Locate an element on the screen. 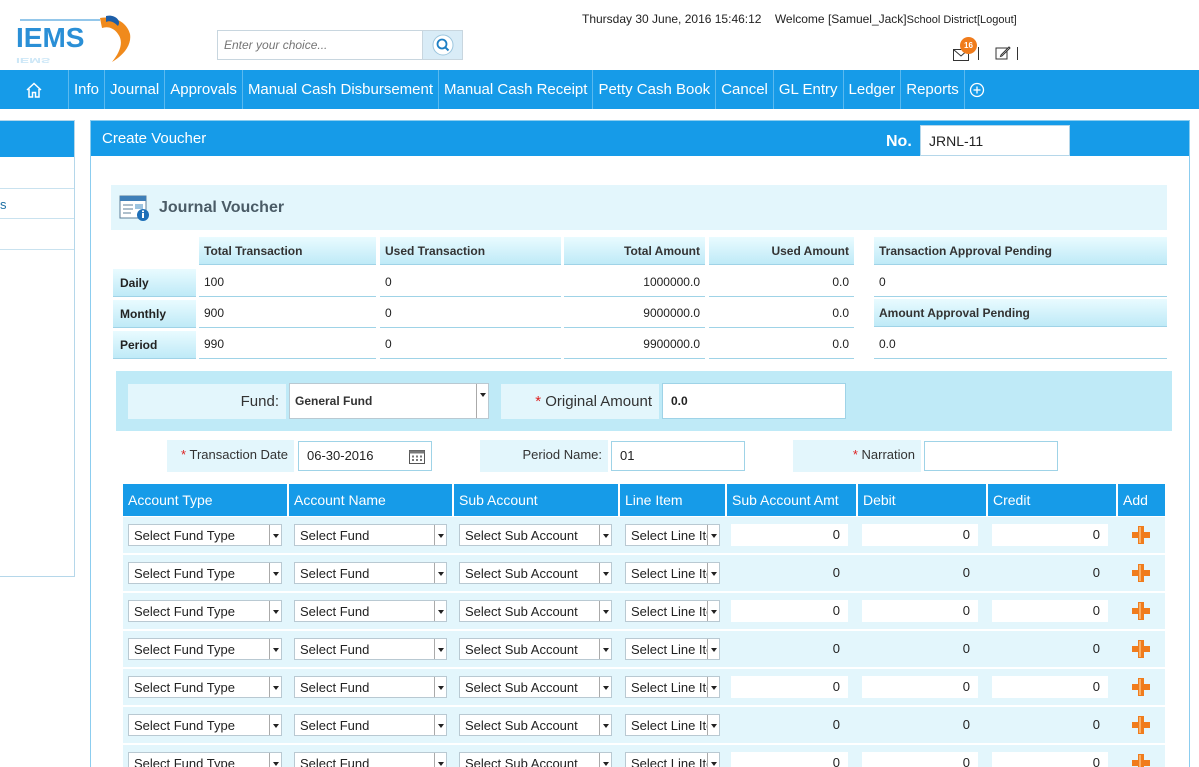 The image size is (1199, 767). nav-gl-entry: GL Entry is located at coordinates (809, 89).